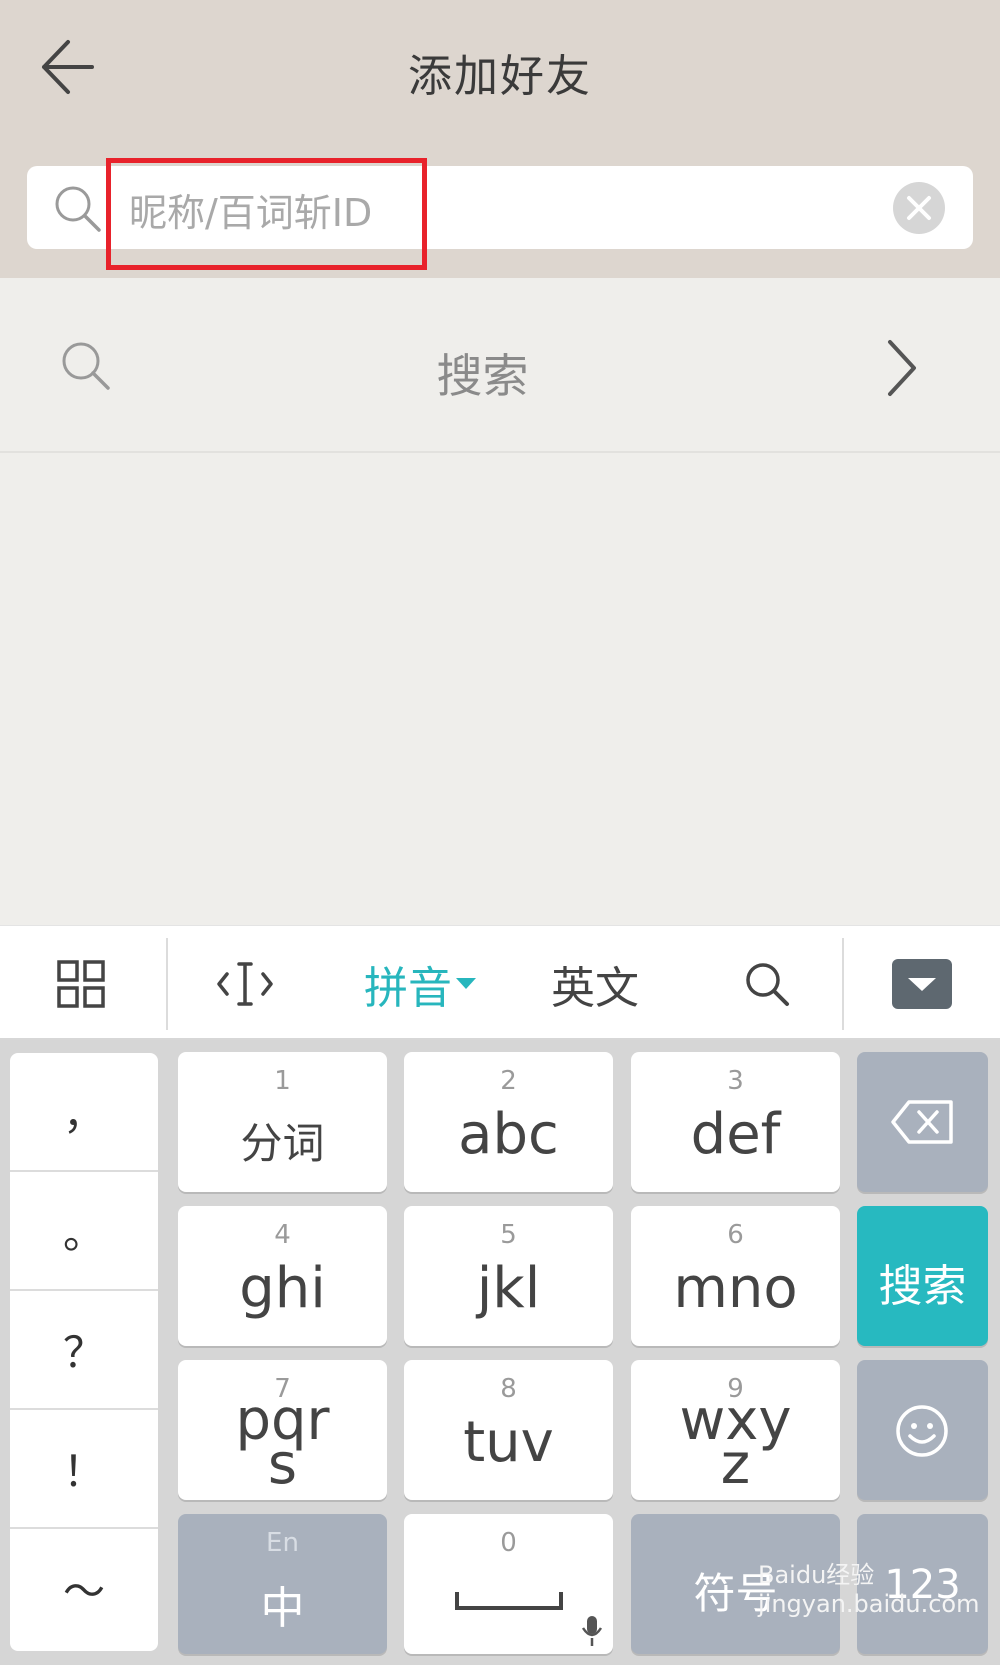  I want to click on chevron-right-icon, so click(902, 368).